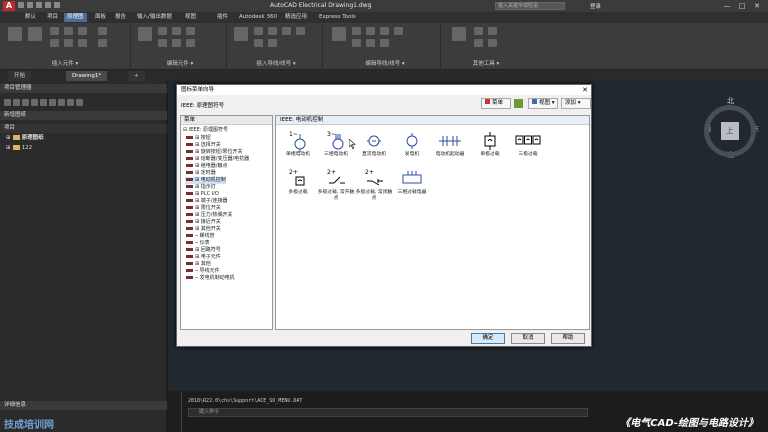 The width and height of the screenshot is (768, 432). What do you see at coordinates (197, 243) in the screenshot?
I see `tree-item: ─ 仪表` at bounding box center [197, 243].